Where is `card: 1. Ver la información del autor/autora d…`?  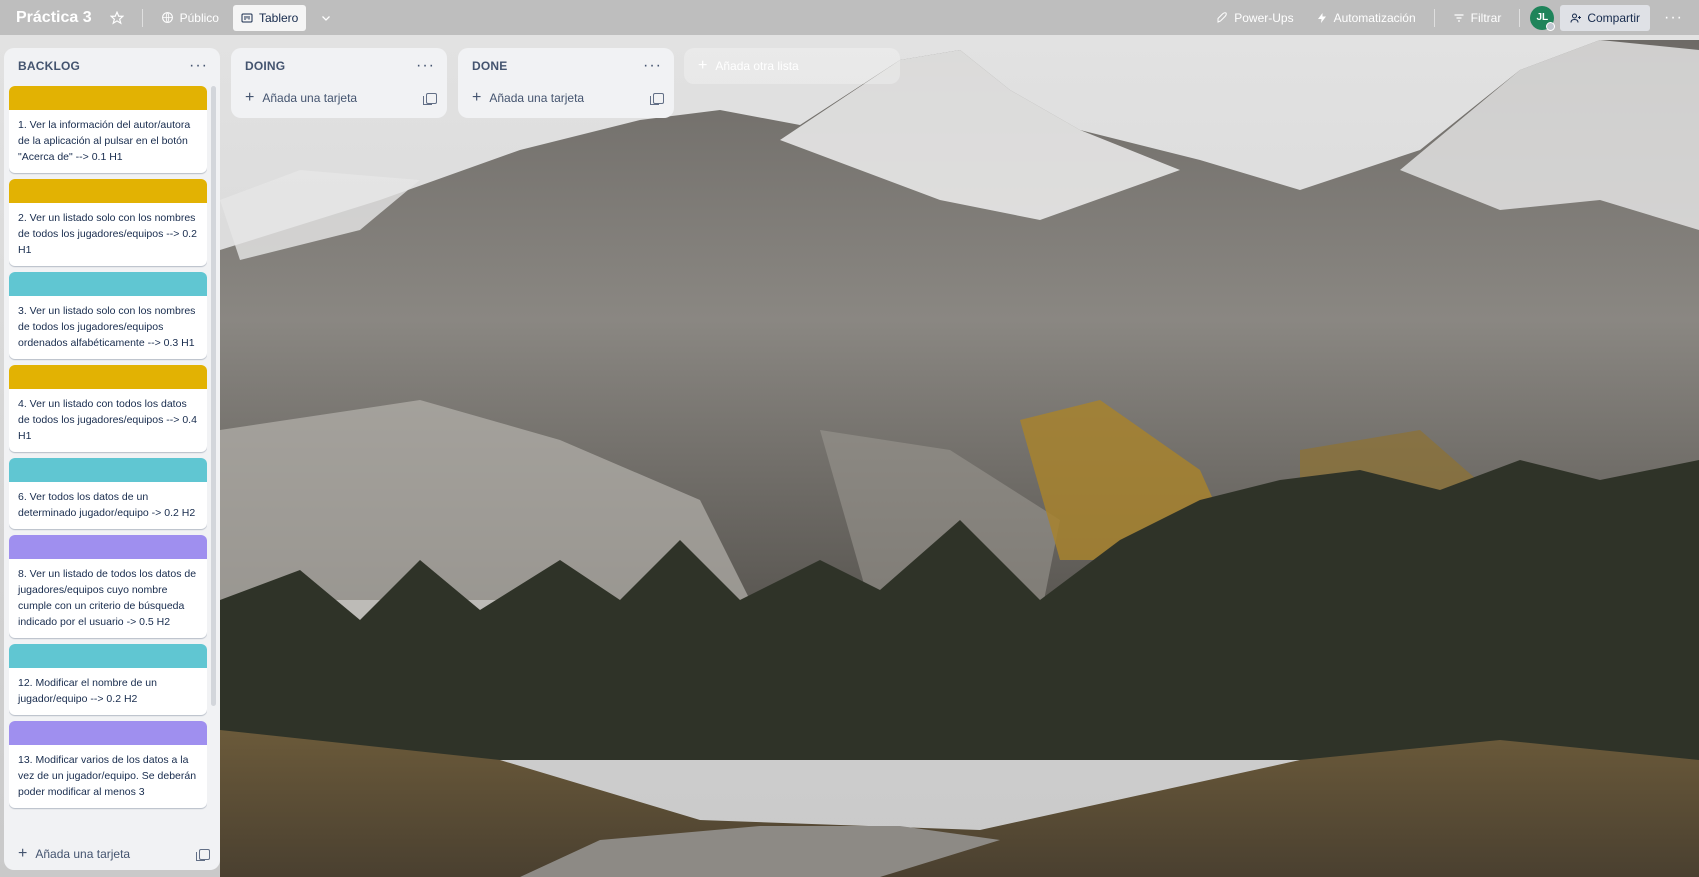
card: 1. Ver la información del autor/autora d… is located at coordinates (108, 129).